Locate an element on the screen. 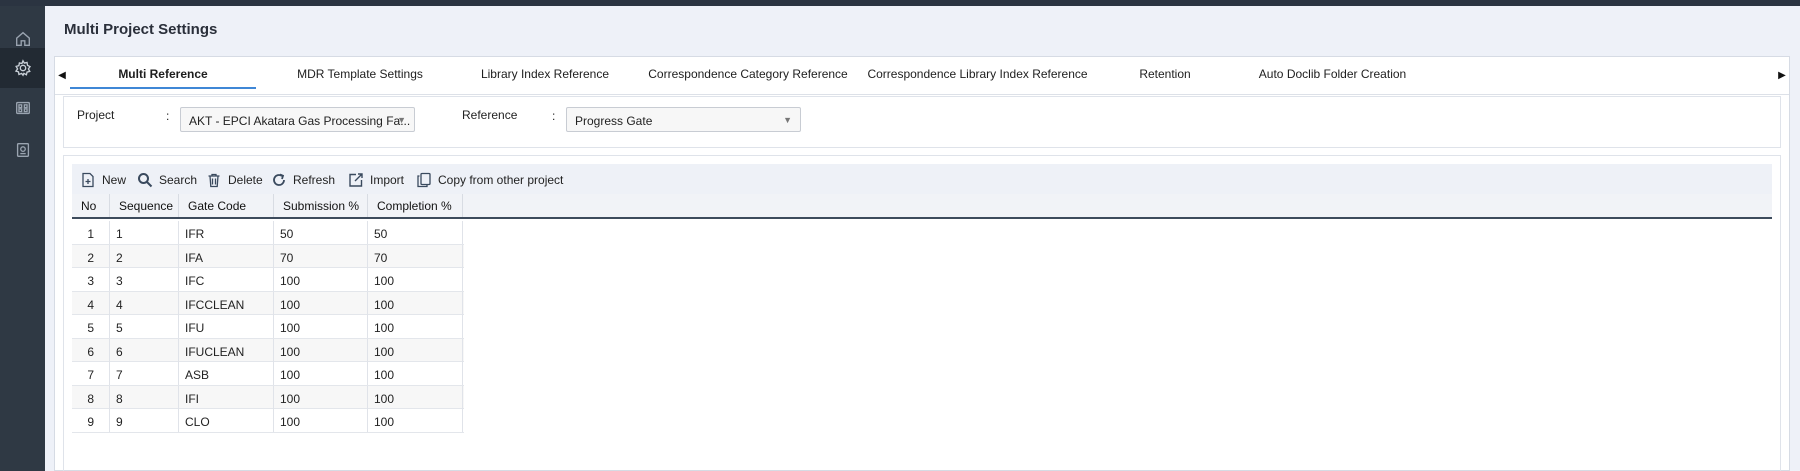 The height and width of the screenshot is (471, 1800). cell-gate-code: IFA is located at coordinates (226, 256).